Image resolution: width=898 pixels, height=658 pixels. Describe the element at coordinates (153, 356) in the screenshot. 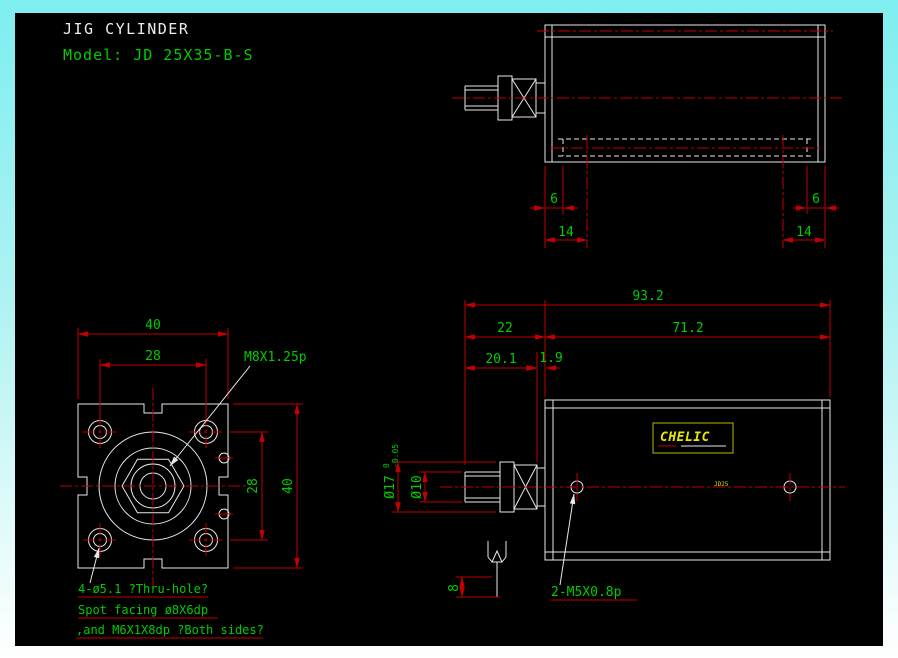

I see `dim-28-top-label: 28` at that location.